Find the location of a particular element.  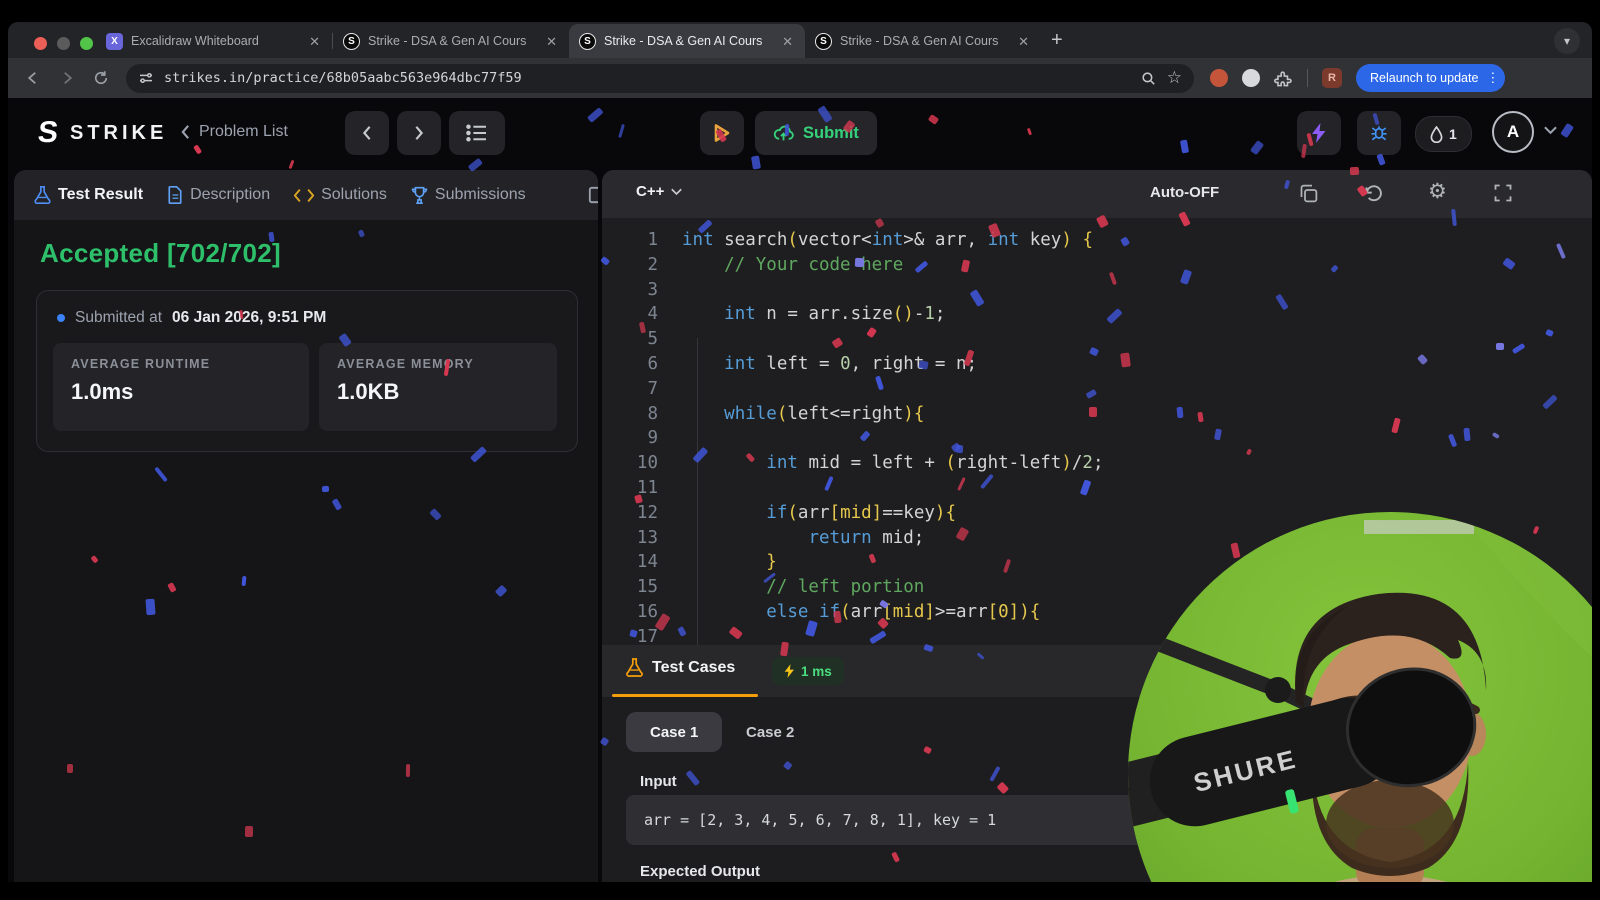

code-line: 1 int search(vector<int>& arr, int key) { is located at coordinates (1097, 240).